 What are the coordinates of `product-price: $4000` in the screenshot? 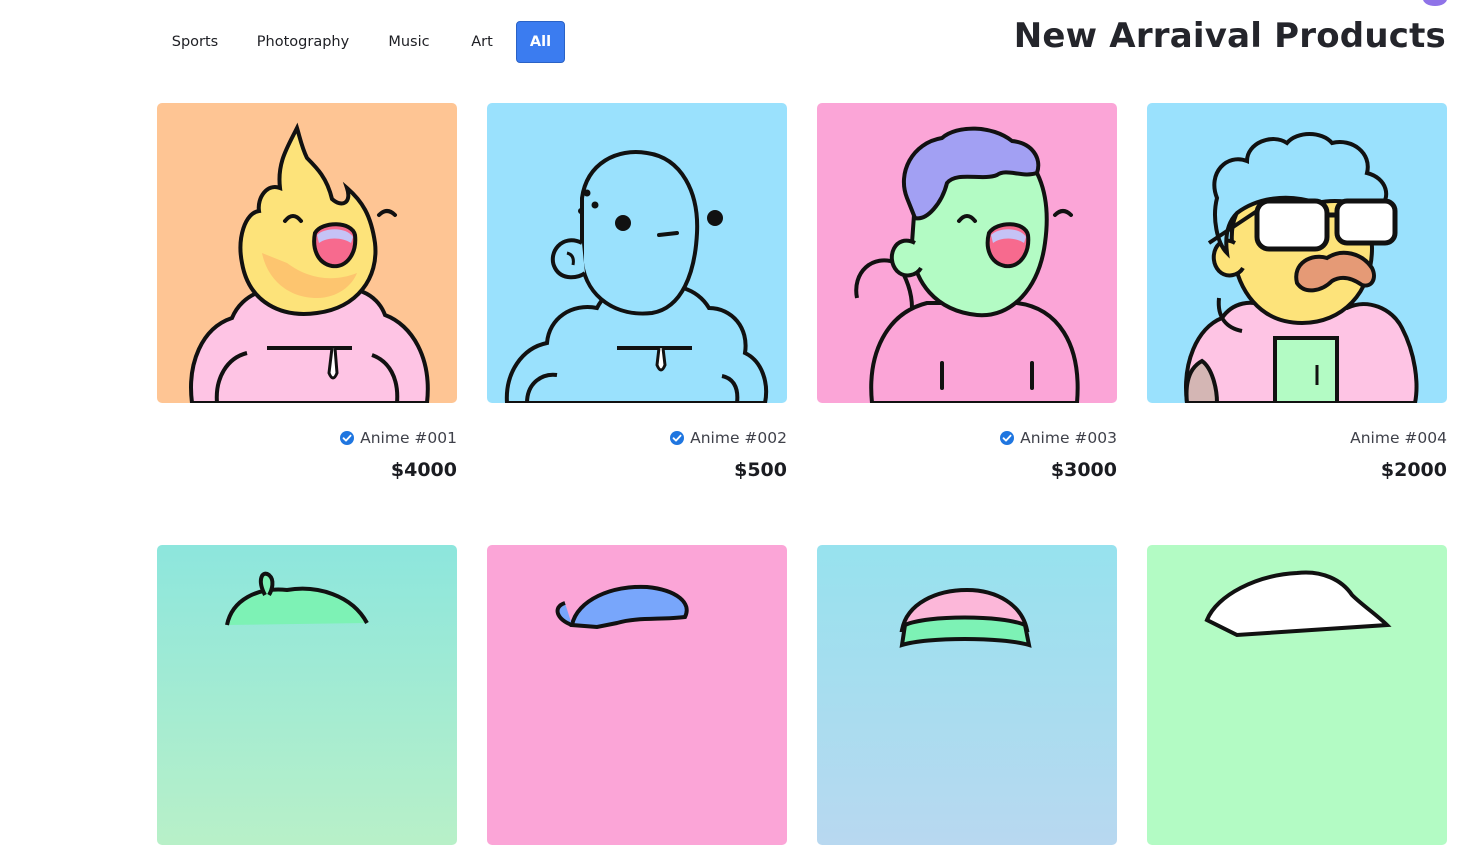 It's located at (423, 470).